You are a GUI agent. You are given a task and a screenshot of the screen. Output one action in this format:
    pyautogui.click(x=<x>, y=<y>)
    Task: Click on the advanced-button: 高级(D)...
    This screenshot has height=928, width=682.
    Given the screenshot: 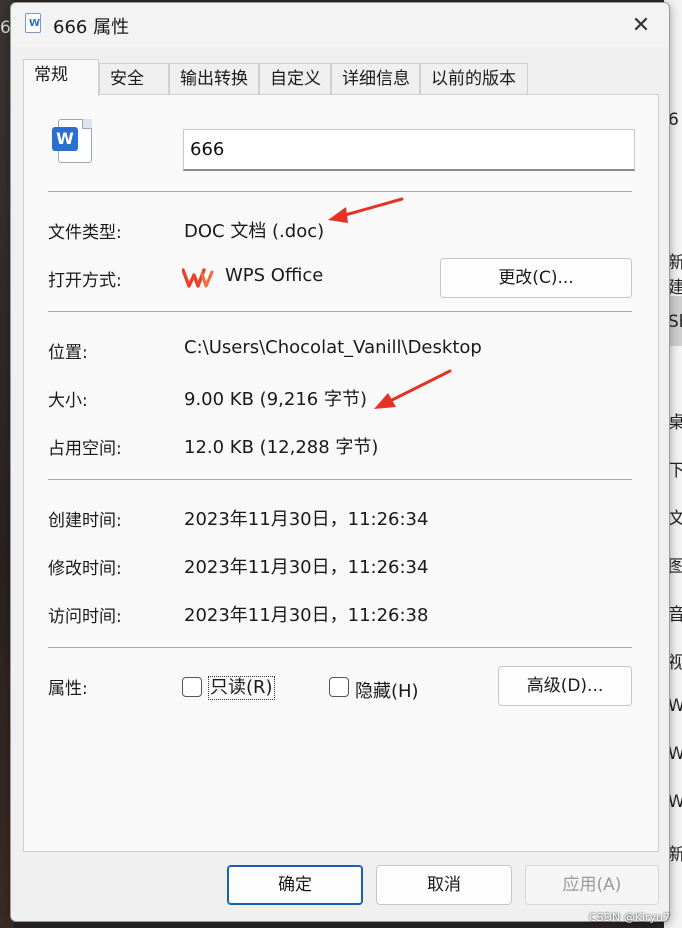 What is the action you would take?
    pyautogui.click(x=565, y=686)
    